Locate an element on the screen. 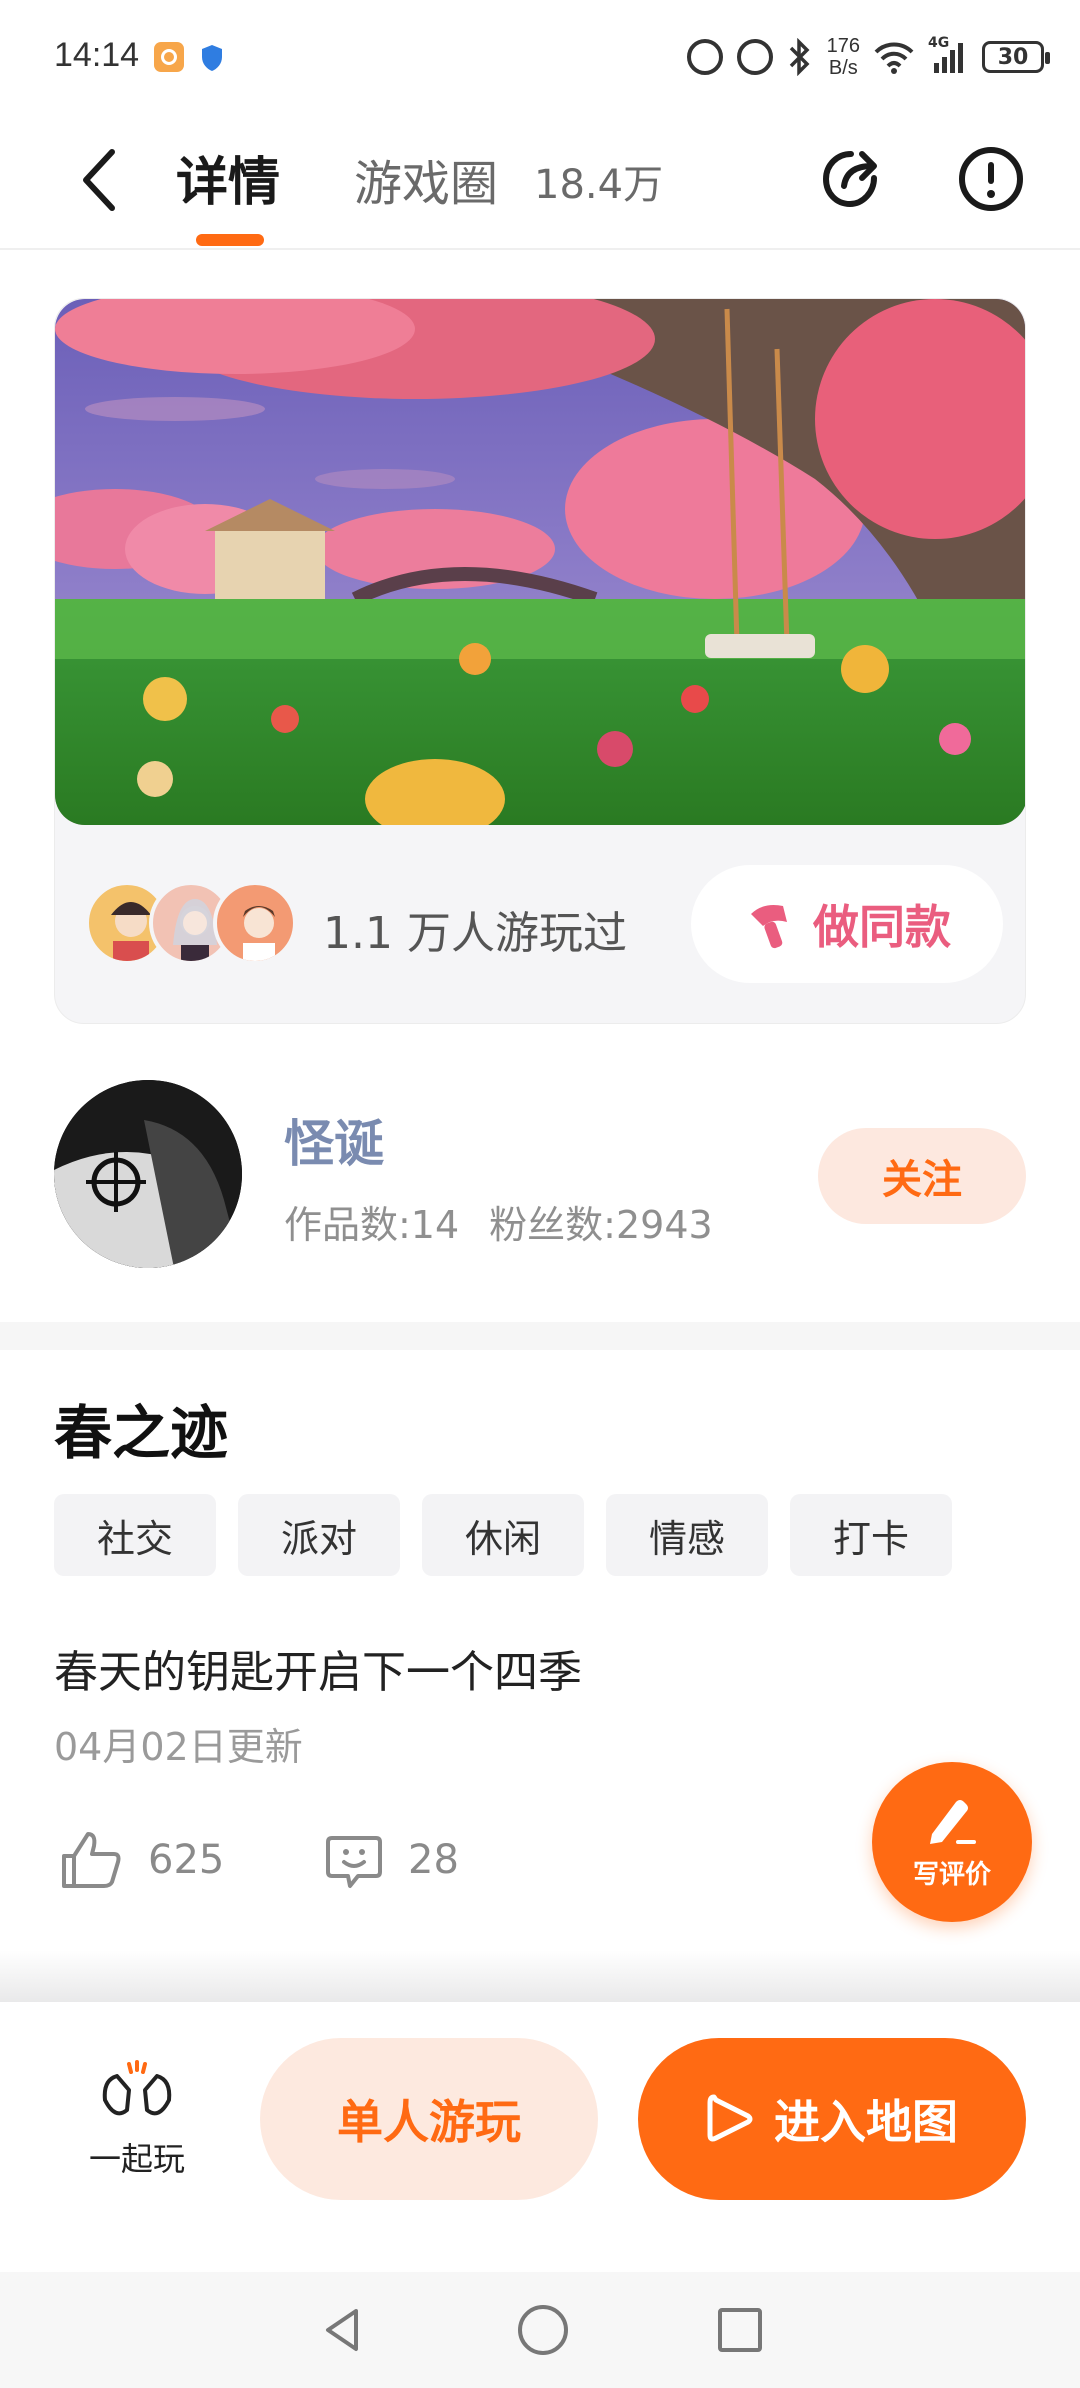 This screenshot has height=2388, width=1080. played-count-text: 1.1 万人游玩过 is located at coordinates (475, 933).